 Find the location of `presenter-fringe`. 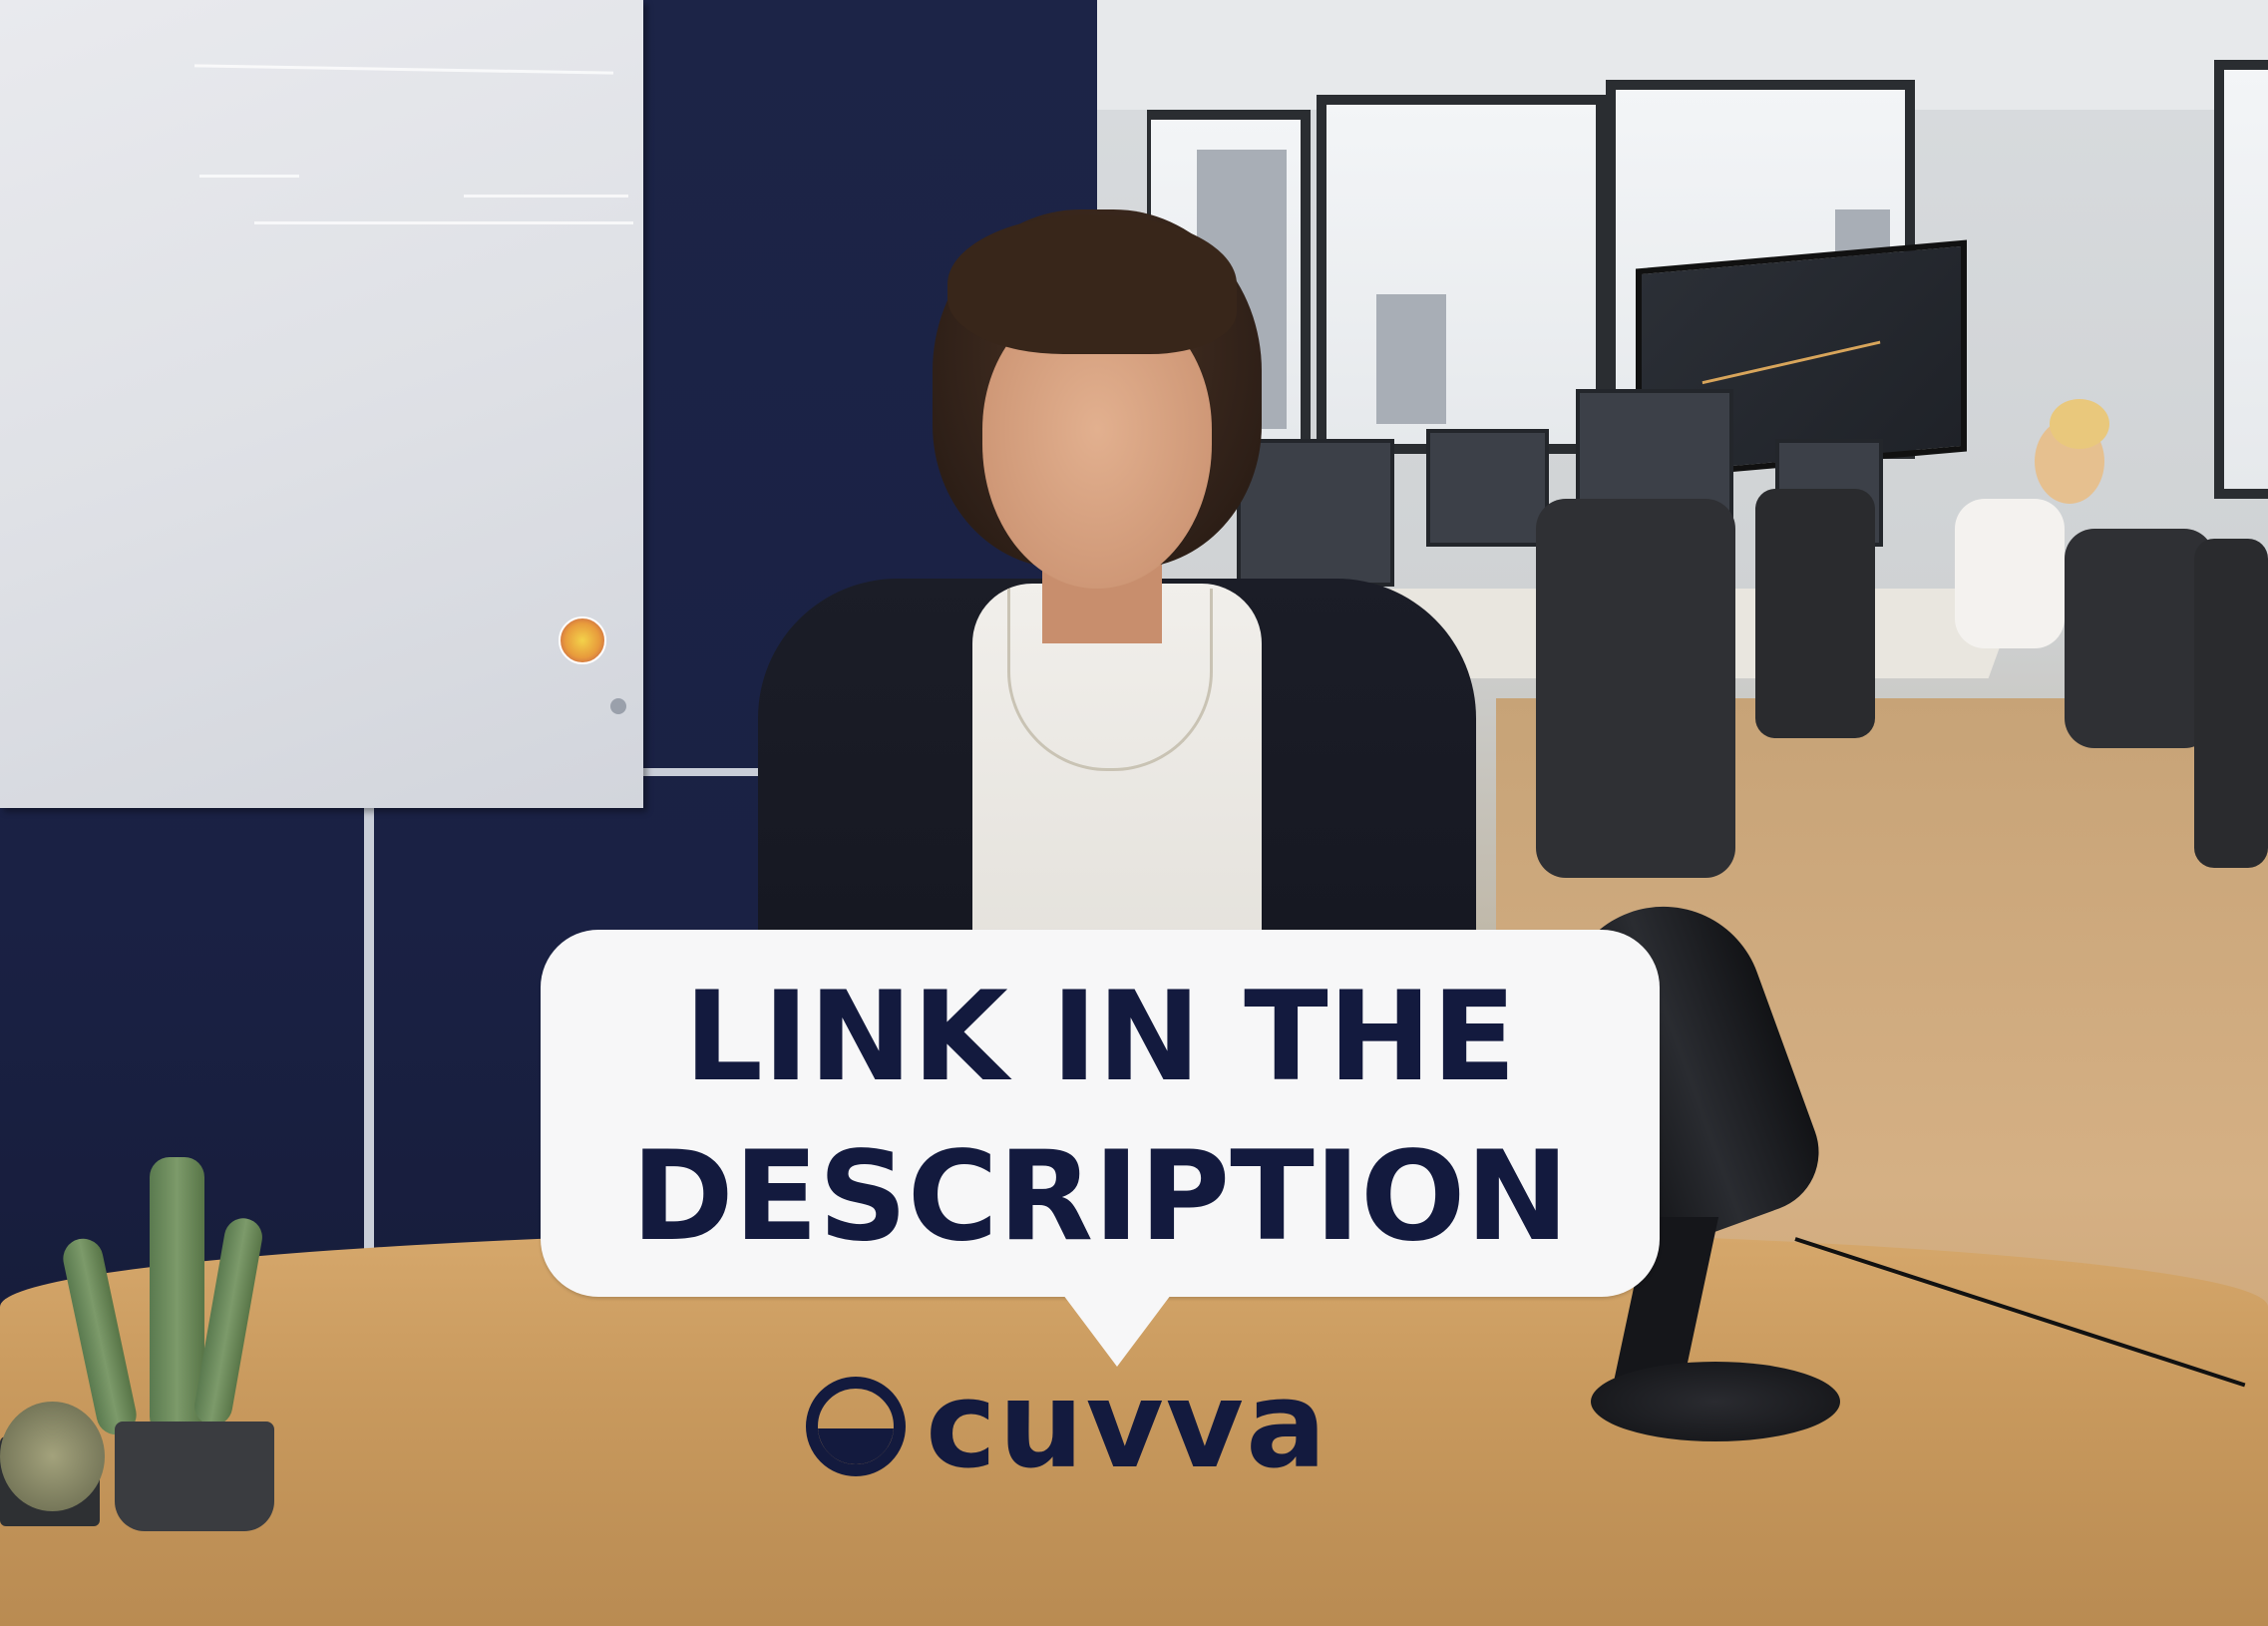

presenter-fringe is located at coordinates (1092, 284).